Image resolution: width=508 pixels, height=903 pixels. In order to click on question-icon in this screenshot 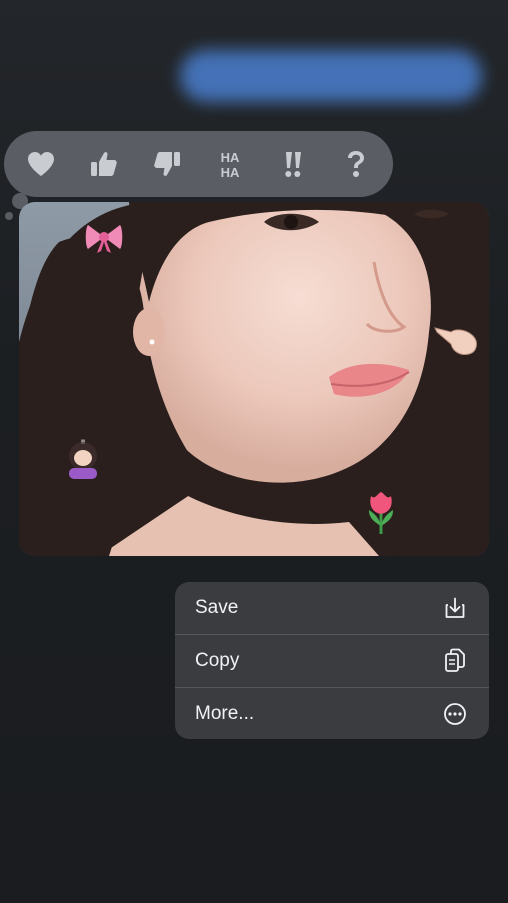, I will do `click(355, 164)`.